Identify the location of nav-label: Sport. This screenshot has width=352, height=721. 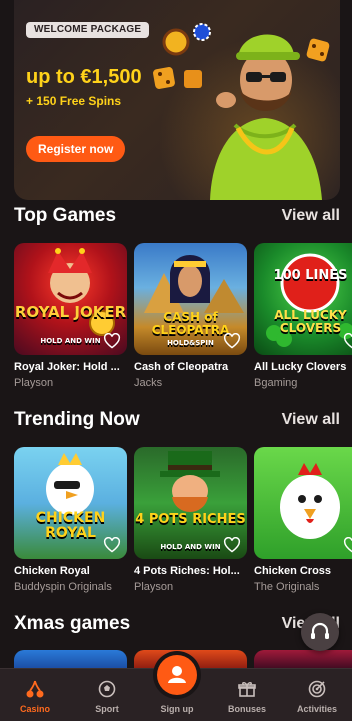
(107, 709).